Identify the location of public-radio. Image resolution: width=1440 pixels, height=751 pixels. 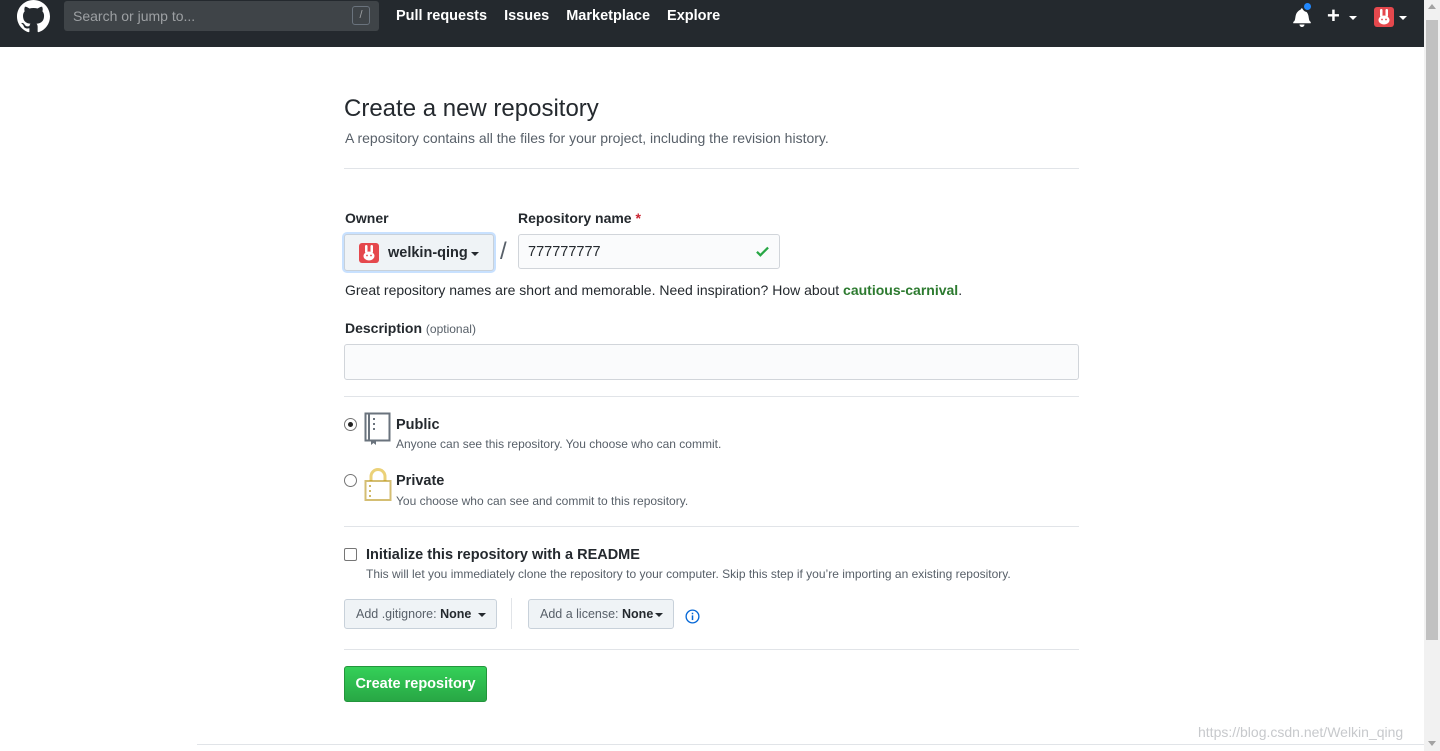
(350, 424).